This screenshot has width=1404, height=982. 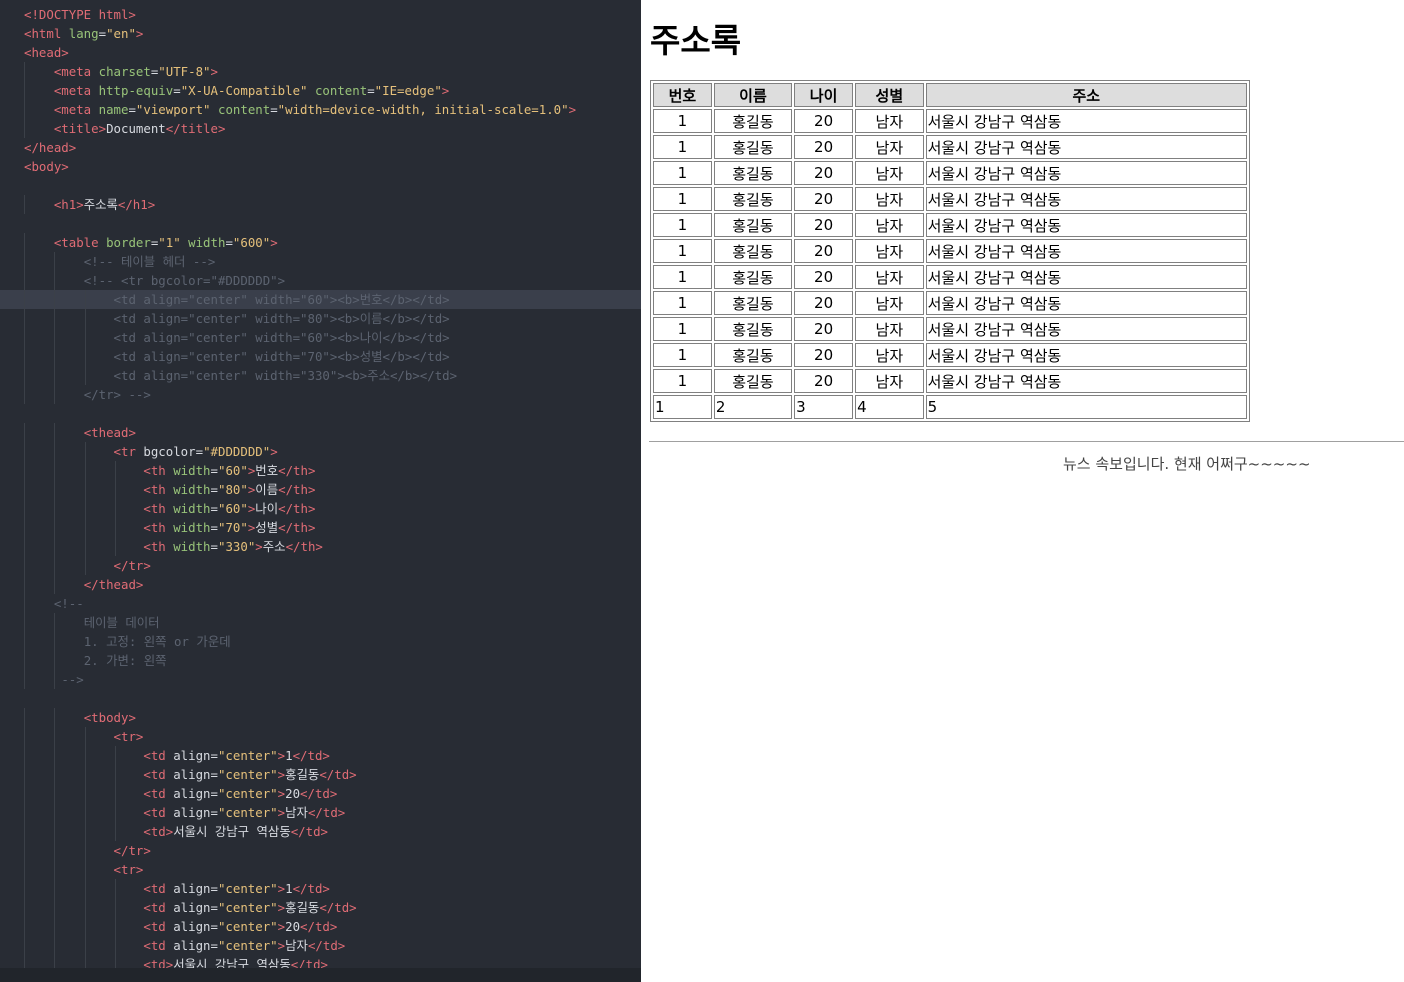 I want to click on code-token: </td>, so click(x=311, y=888).